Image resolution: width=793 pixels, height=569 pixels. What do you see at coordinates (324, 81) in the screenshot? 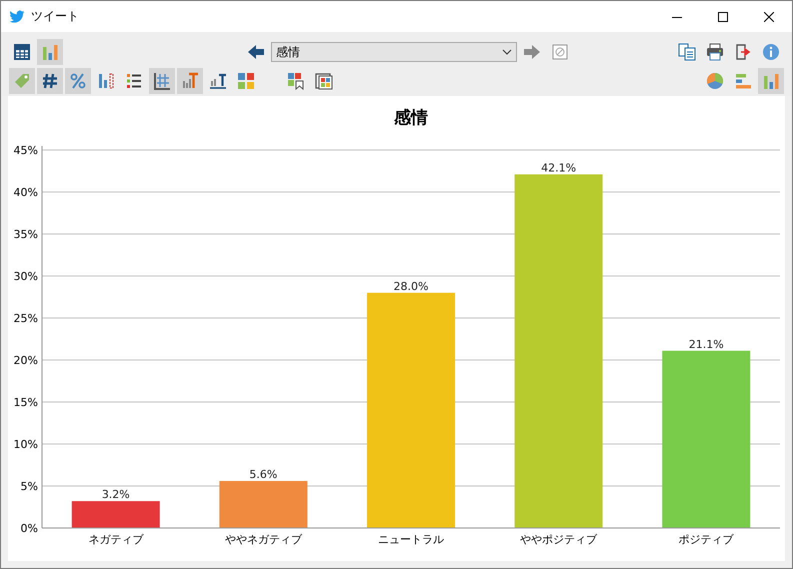
I see `window-squares-icon` at bounding box center [324, 81].